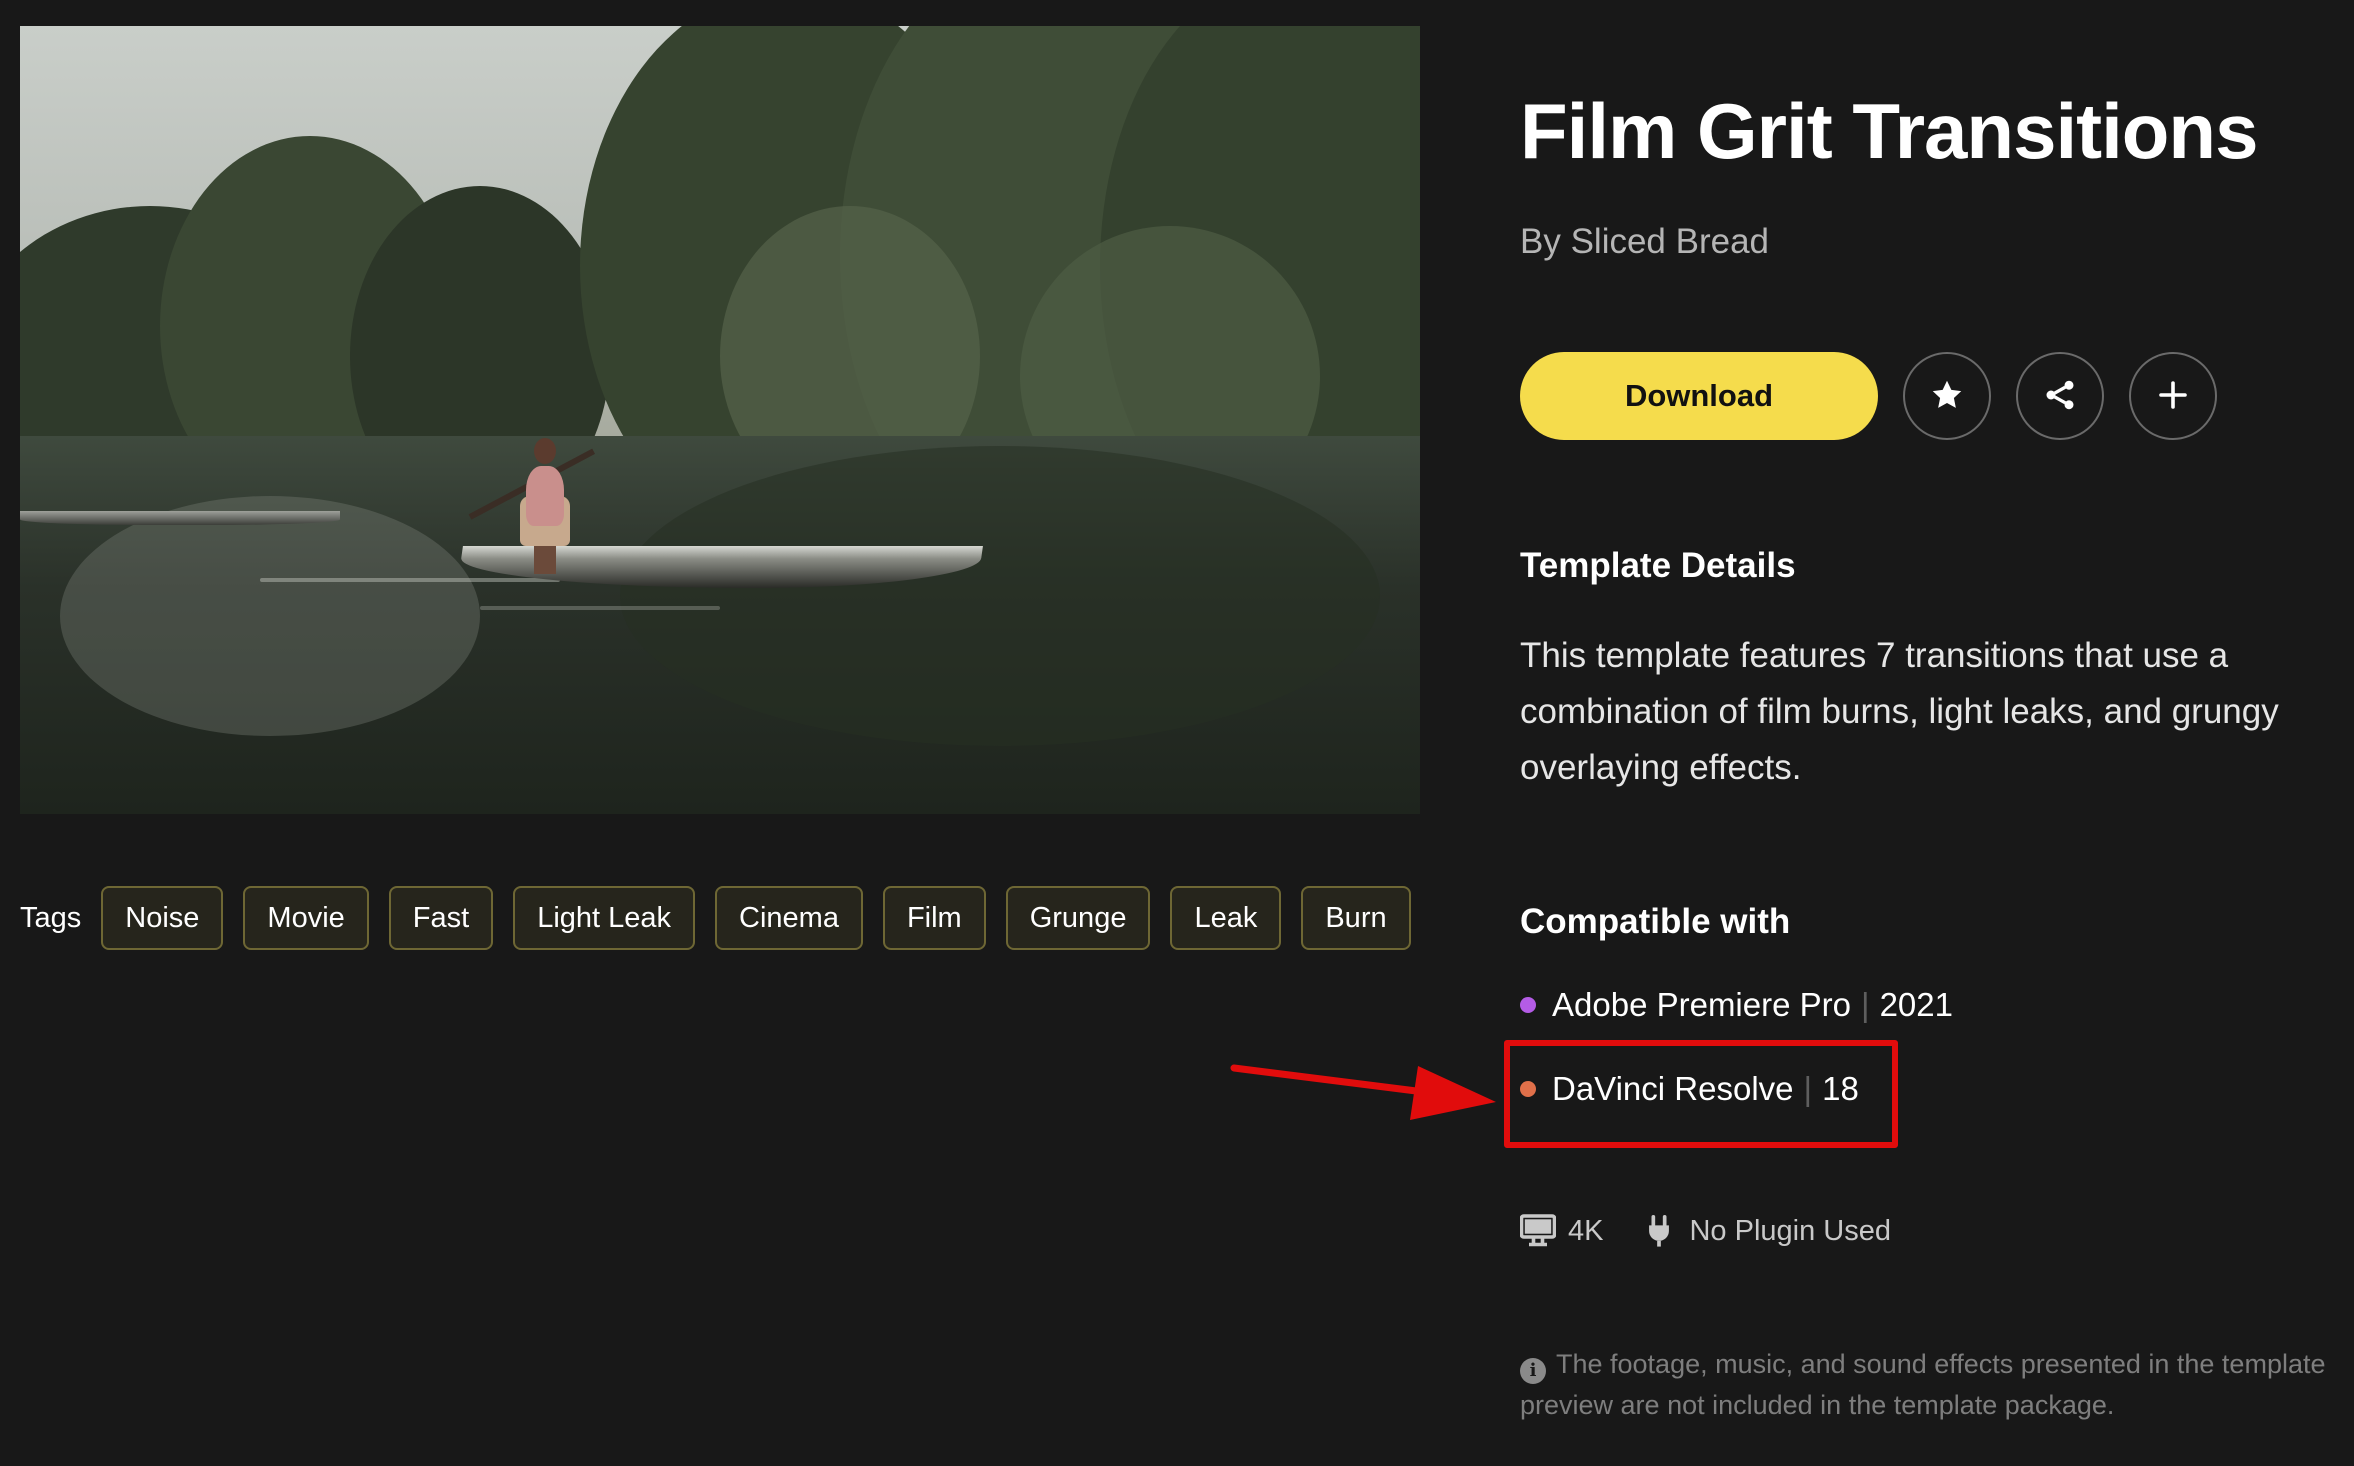  I want to click on tag-chip: Cinema, so click(789, 918).